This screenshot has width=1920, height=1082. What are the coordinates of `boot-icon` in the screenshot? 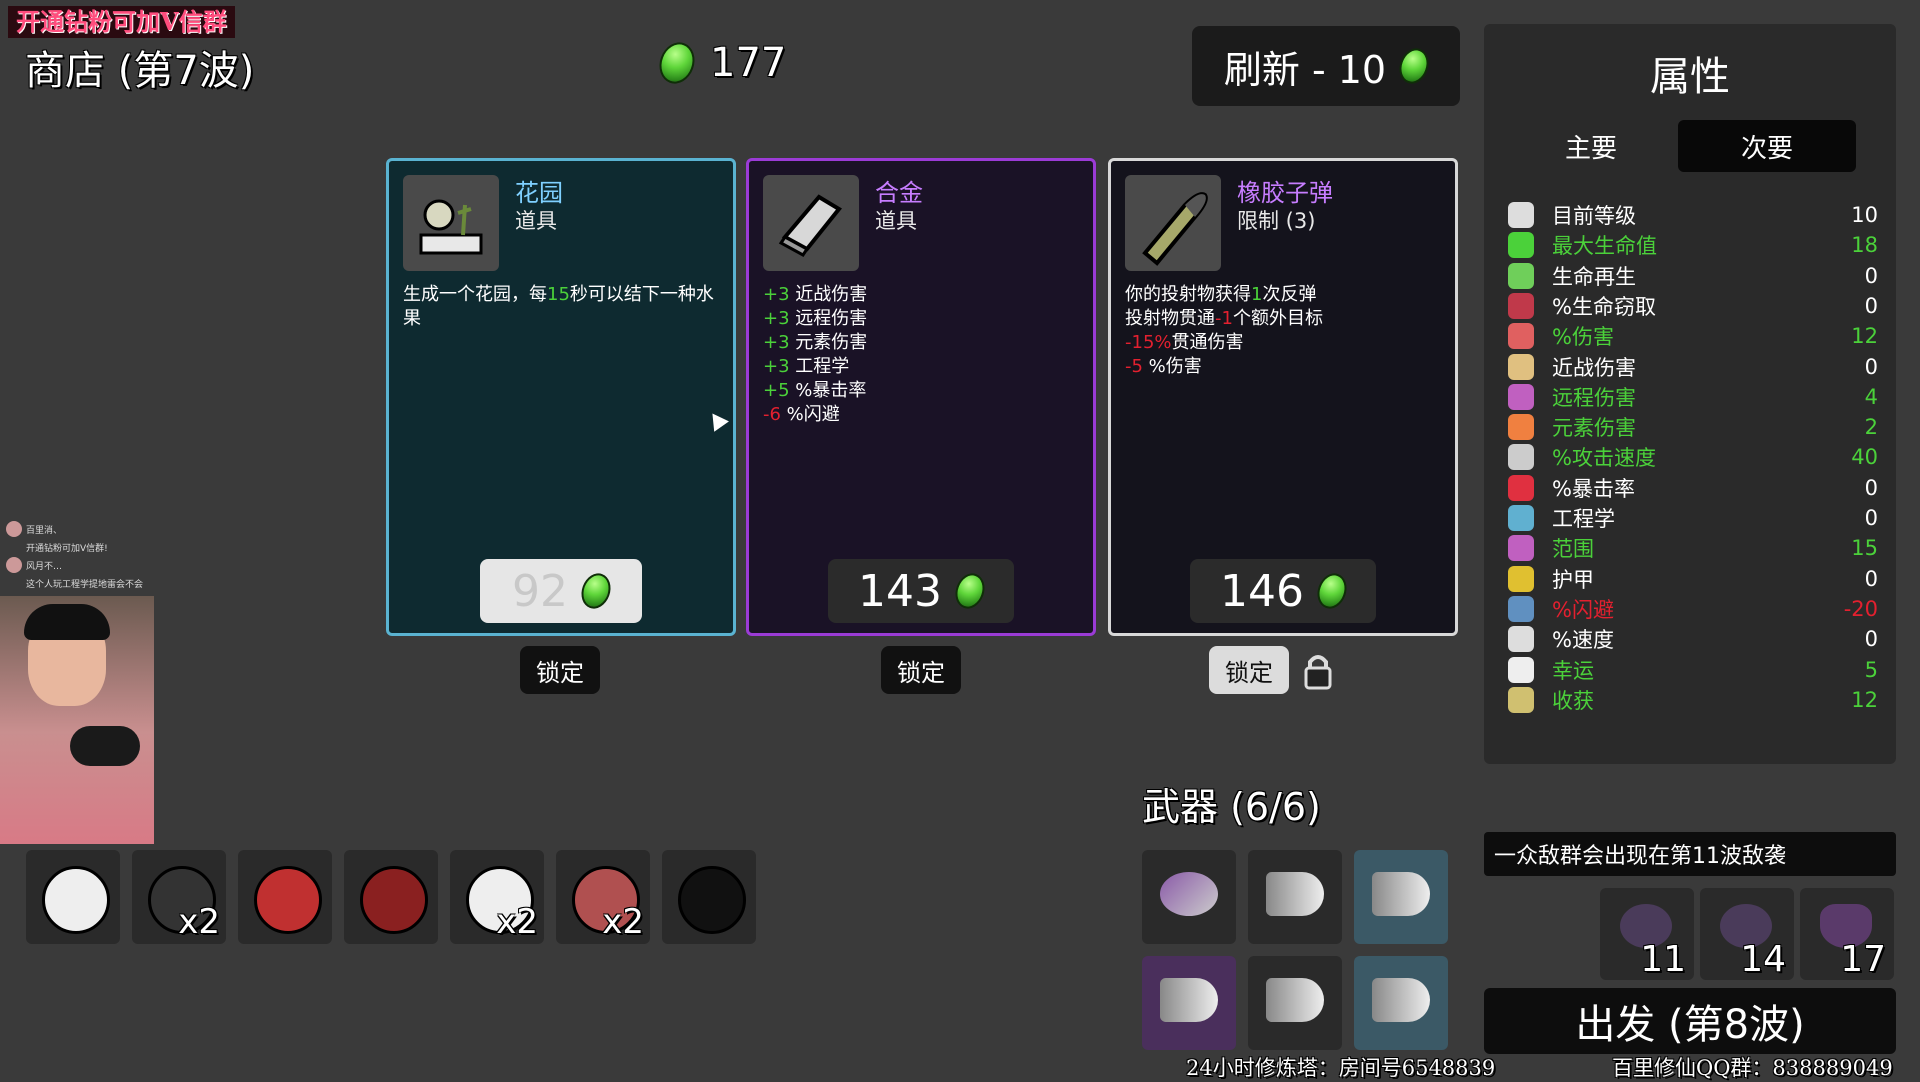 It's located at (1521, 639).